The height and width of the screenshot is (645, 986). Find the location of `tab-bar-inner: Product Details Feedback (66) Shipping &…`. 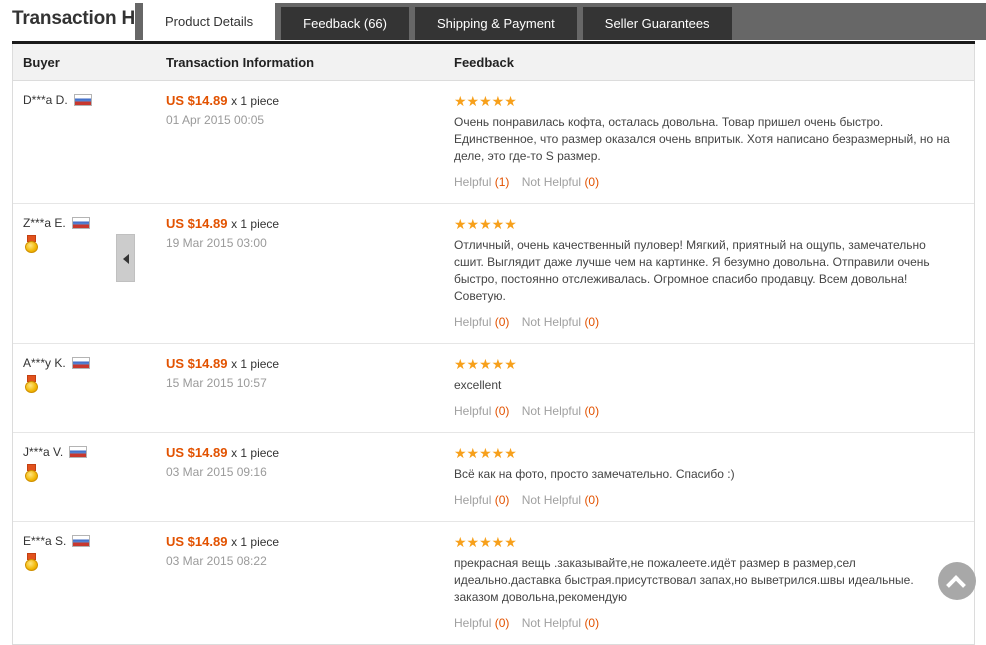

tab-bar-inner: Product Details Feedback (66) Shipping &… is located at coordinates (560, 21).